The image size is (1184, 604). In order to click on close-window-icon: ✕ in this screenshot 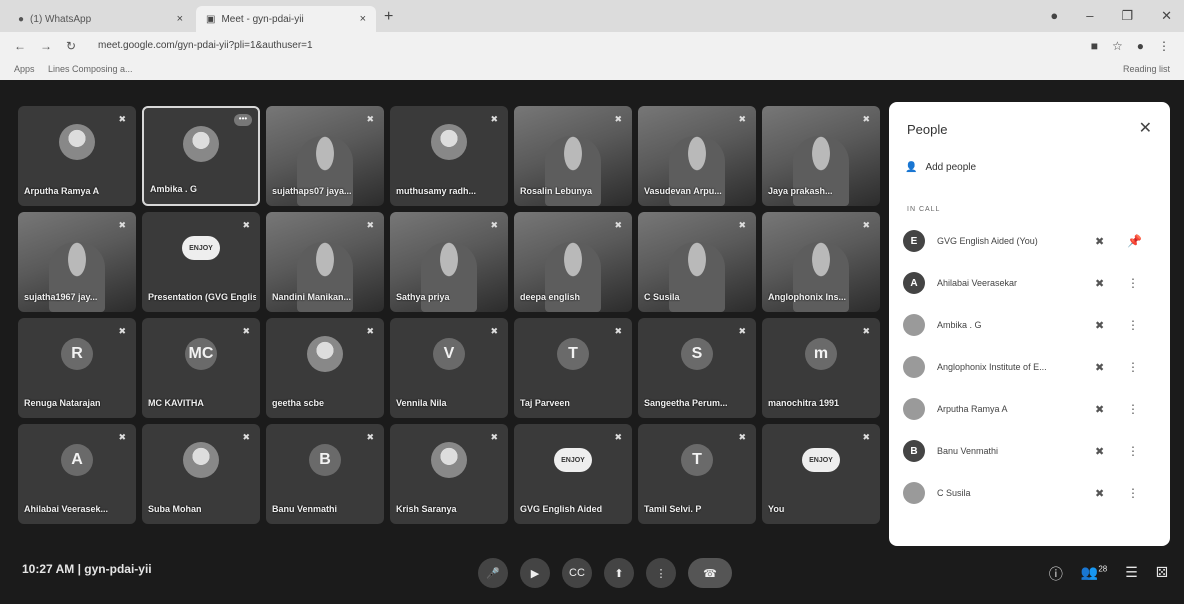, I will do `click(1166, 16)`.